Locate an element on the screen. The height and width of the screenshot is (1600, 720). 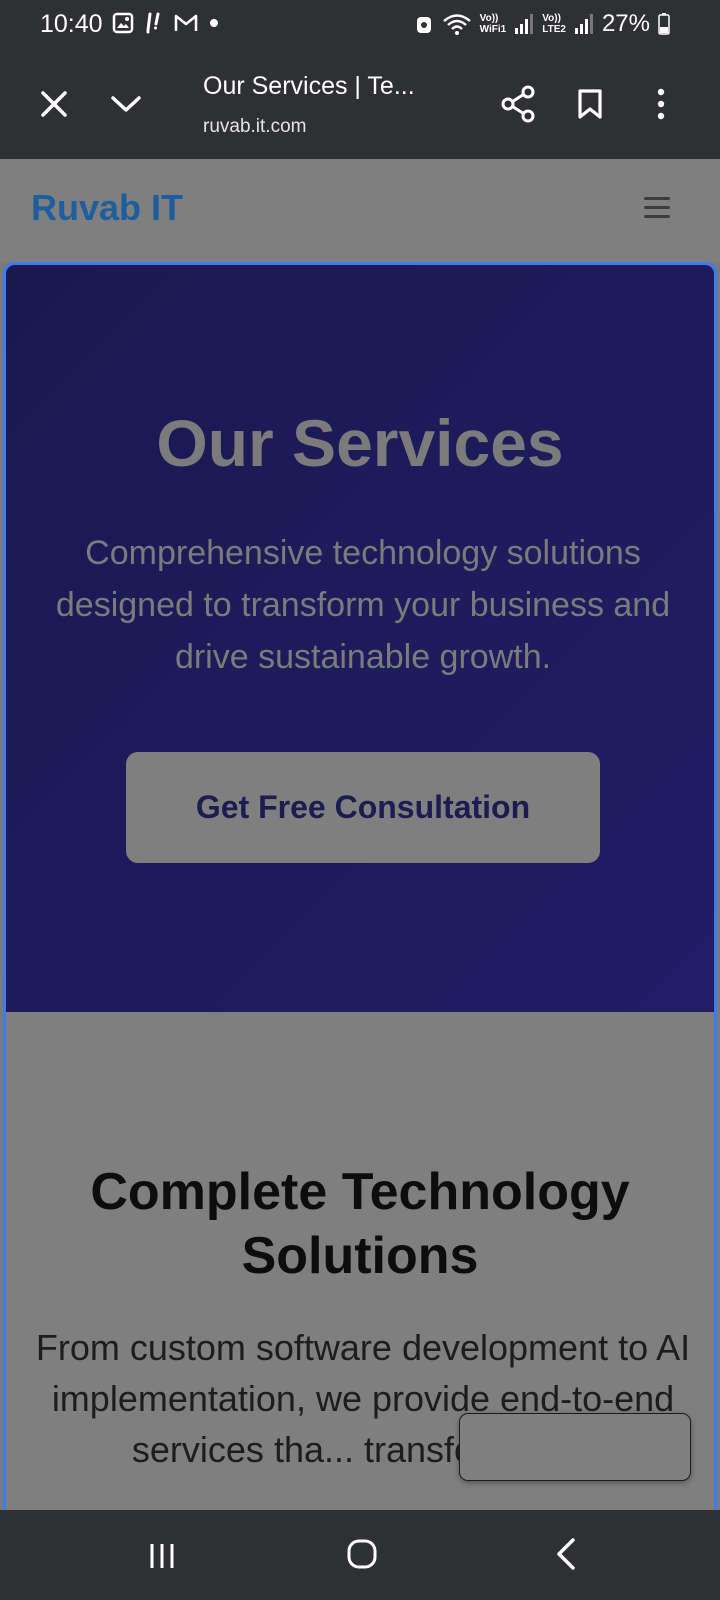
recents-button is located at coordinates (162, 1556).